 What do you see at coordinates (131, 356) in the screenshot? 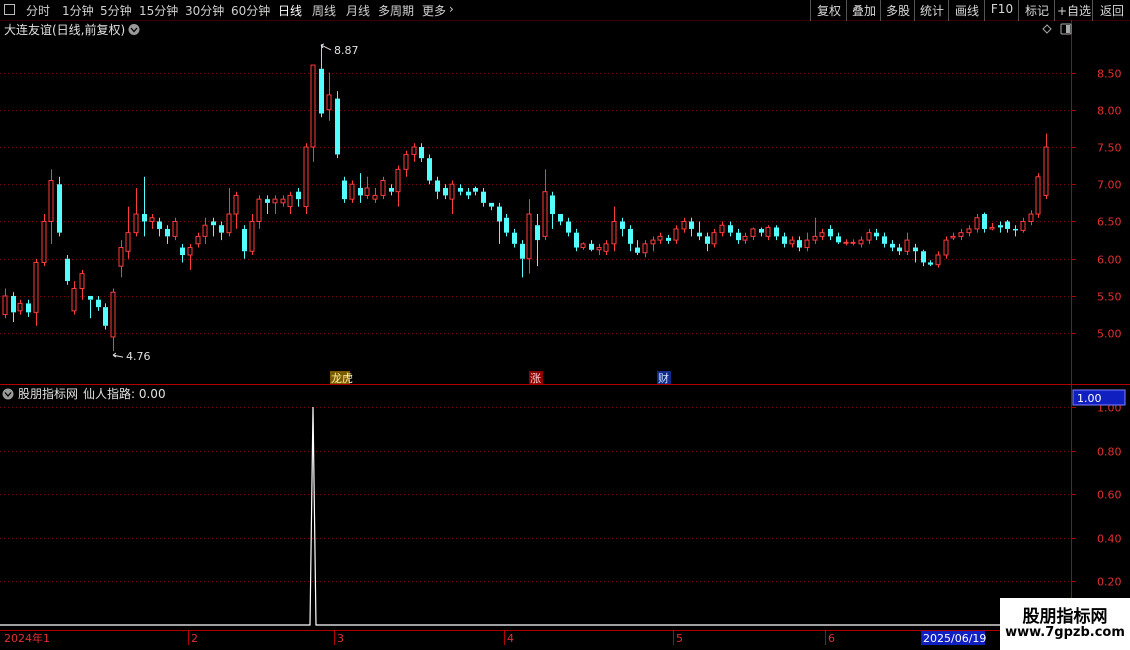
I see `low-price-marker: 4.76` at bounding box center [131, 356].